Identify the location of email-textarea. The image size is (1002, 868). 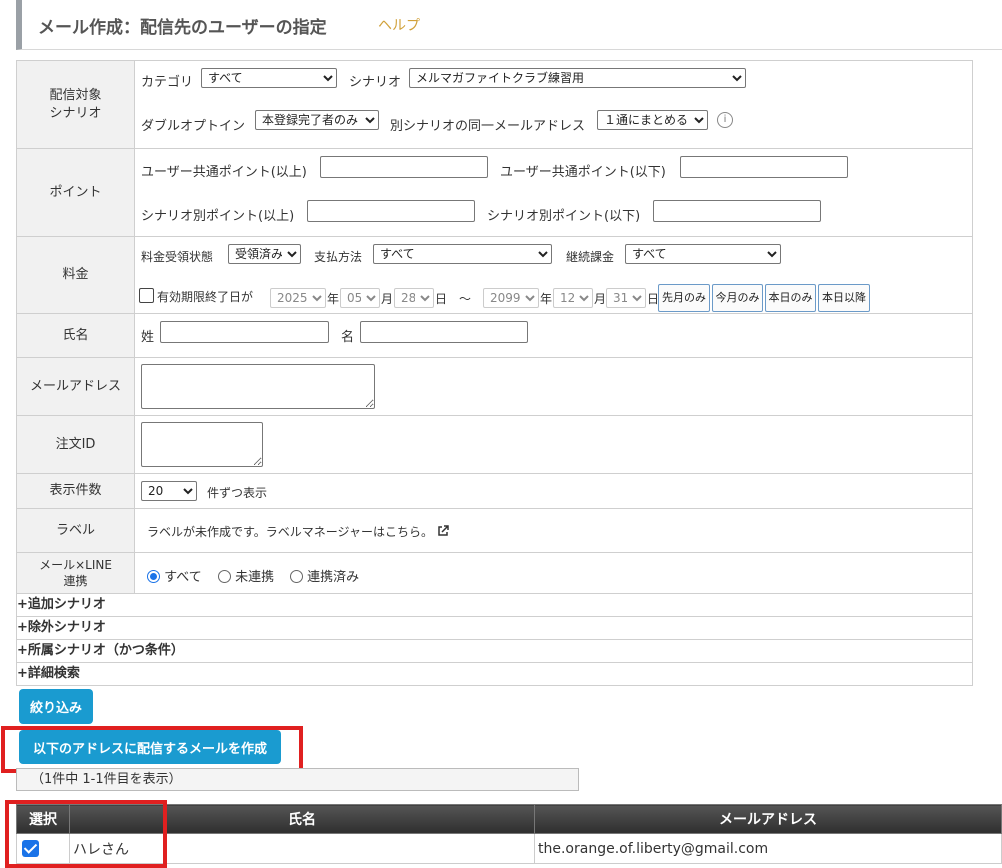
(258, 386).